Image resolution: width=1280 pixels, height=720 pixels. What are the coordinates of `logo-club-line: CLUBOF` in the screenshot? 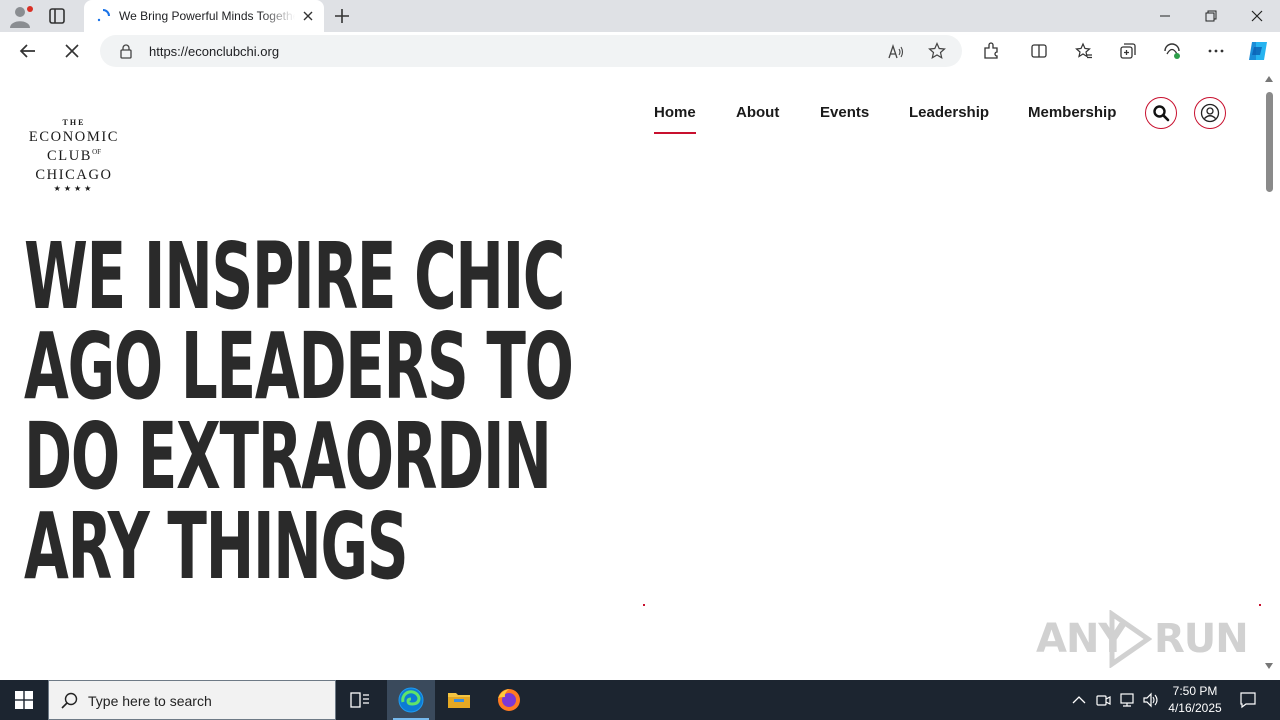 It's located at (74, 156).